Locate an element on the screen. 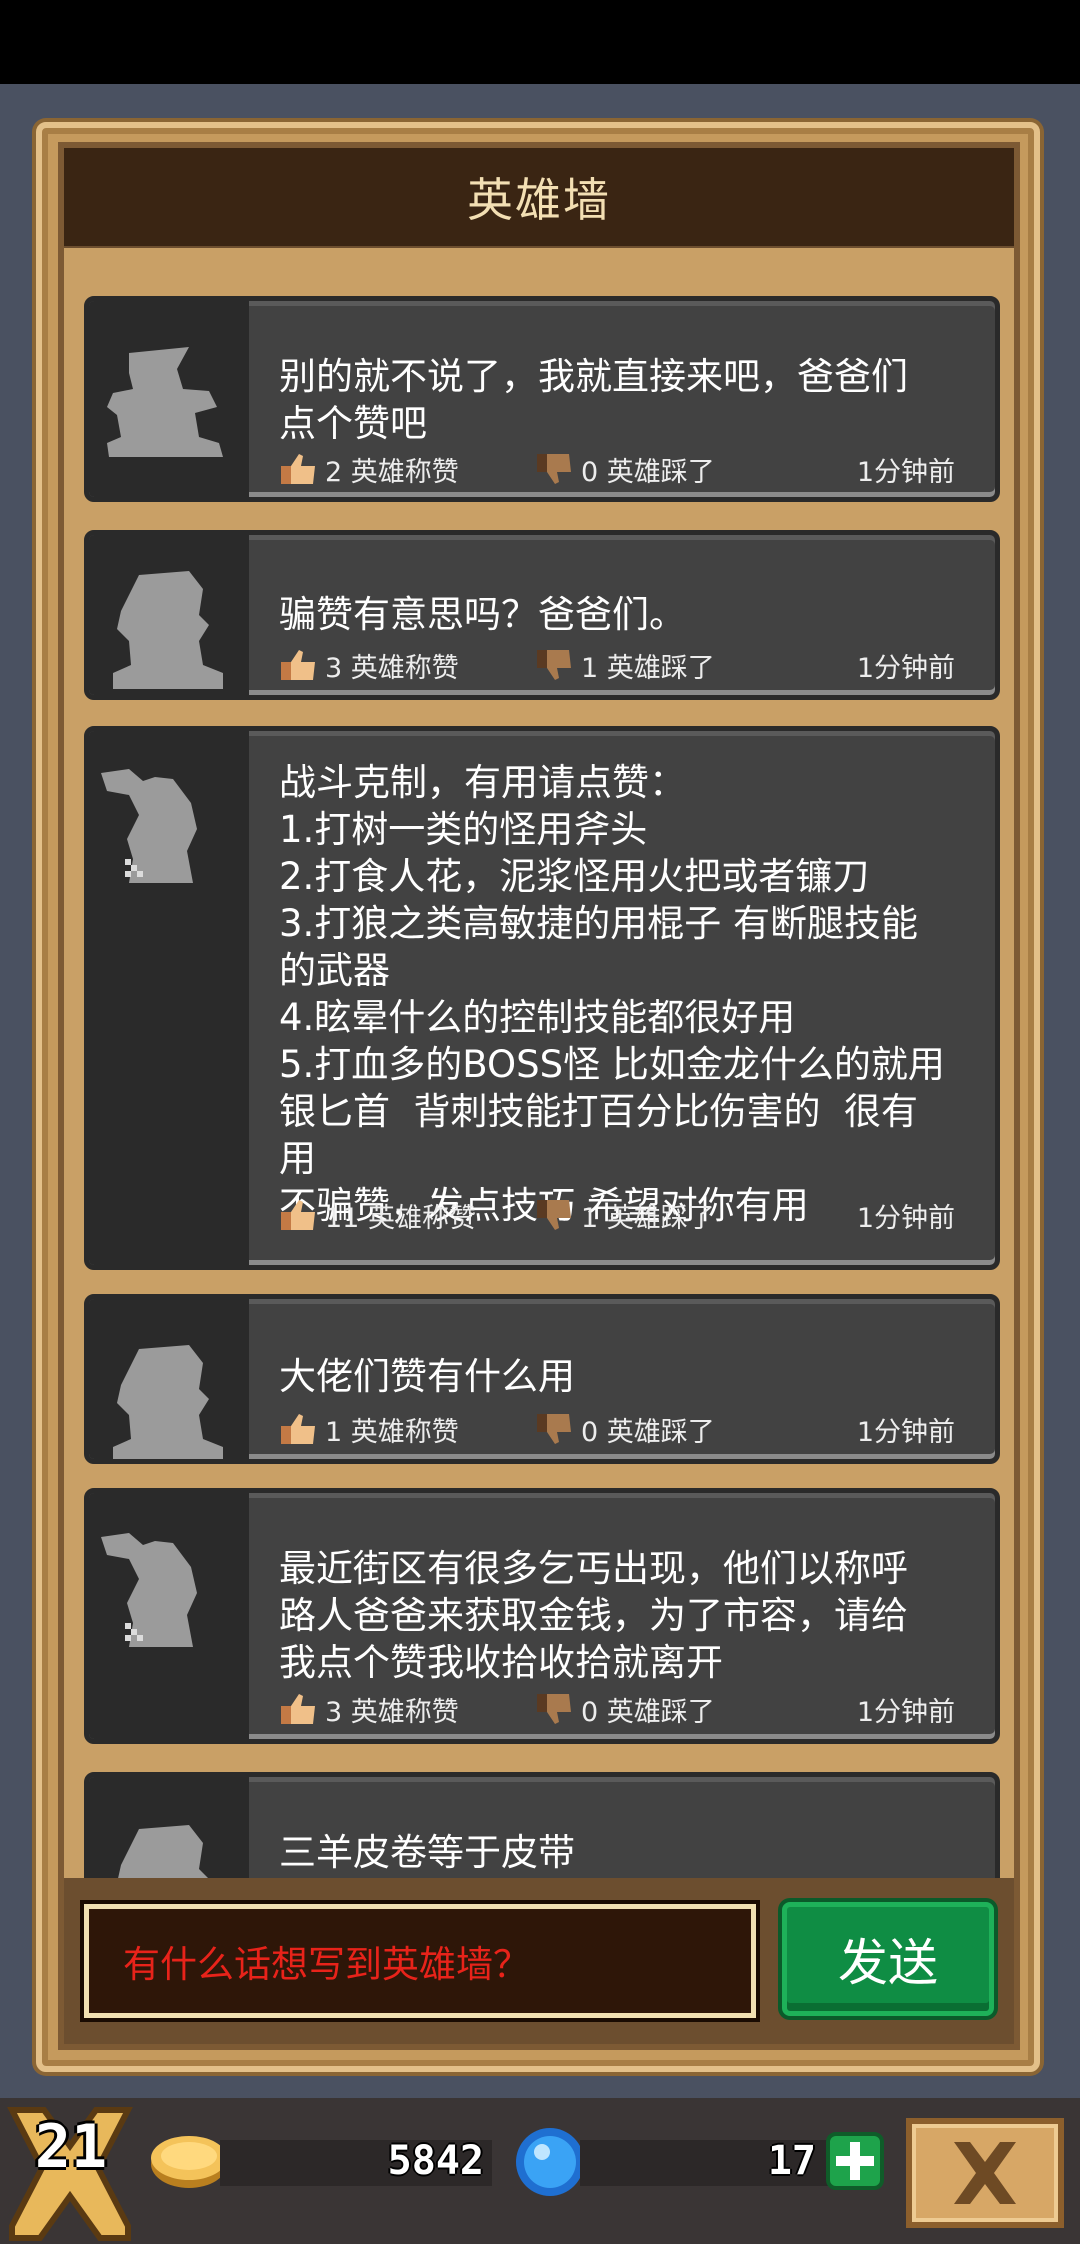 The height and width of the screenshot is (2244, 1080). close-icon is located at coordinates (985, 2173).